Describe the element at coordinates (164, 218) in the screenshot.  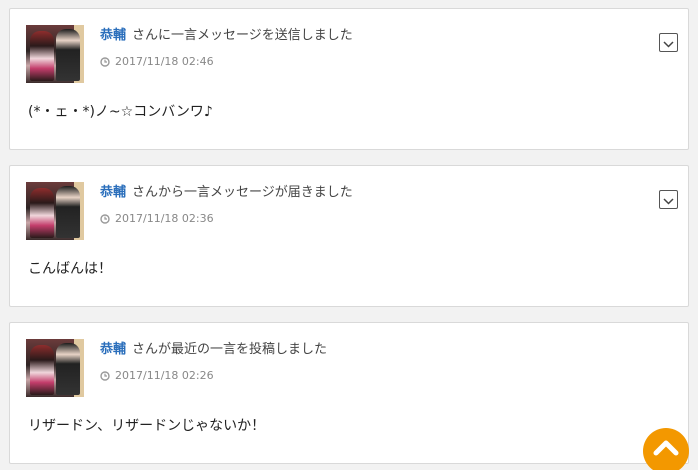
I see `activity-timestamp: 2017/11/18 02:36` at that location.